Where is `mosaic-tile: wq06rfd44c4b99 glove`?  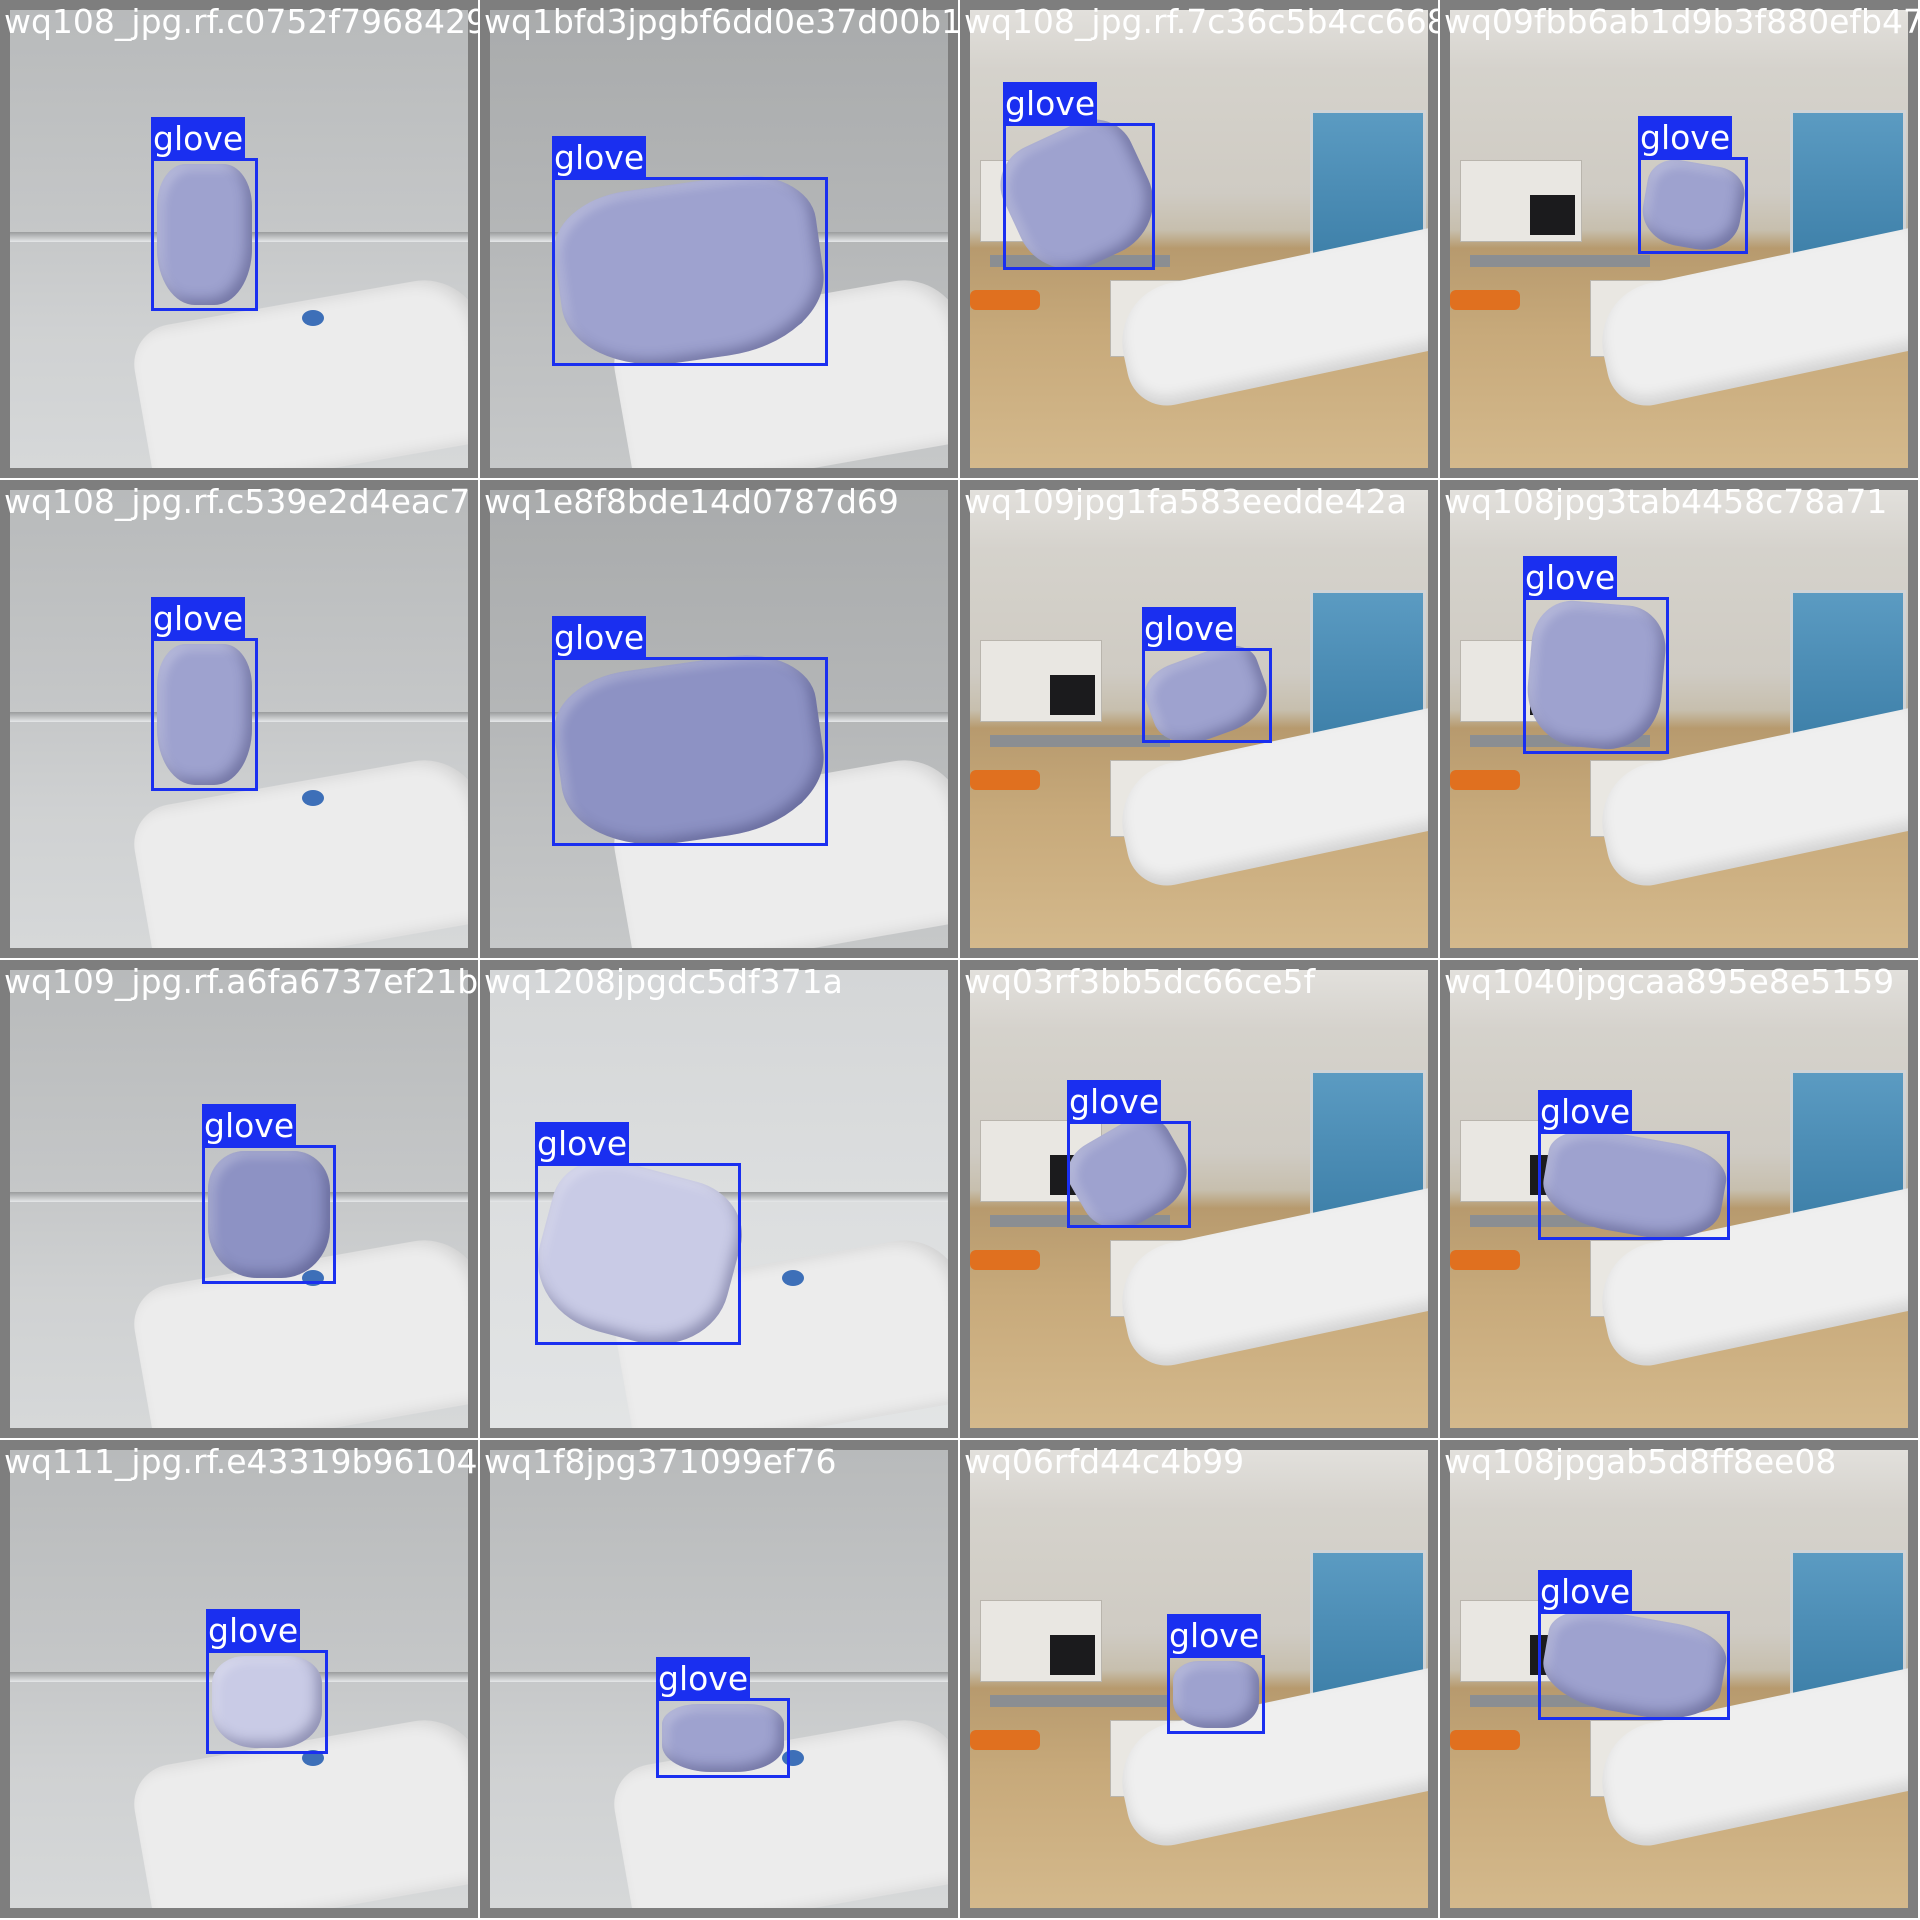
mosaic-tile: wq06rfd44c4b99 glove is located at coordinates (1200, 1680).